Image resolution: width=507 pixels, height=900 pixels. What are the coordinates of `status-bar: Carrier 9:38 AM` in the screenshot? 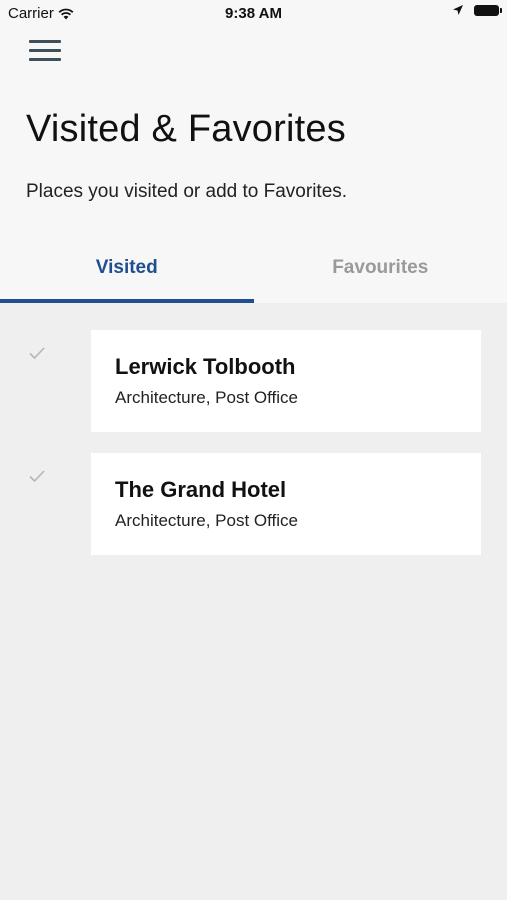 It's located at (253, 14).